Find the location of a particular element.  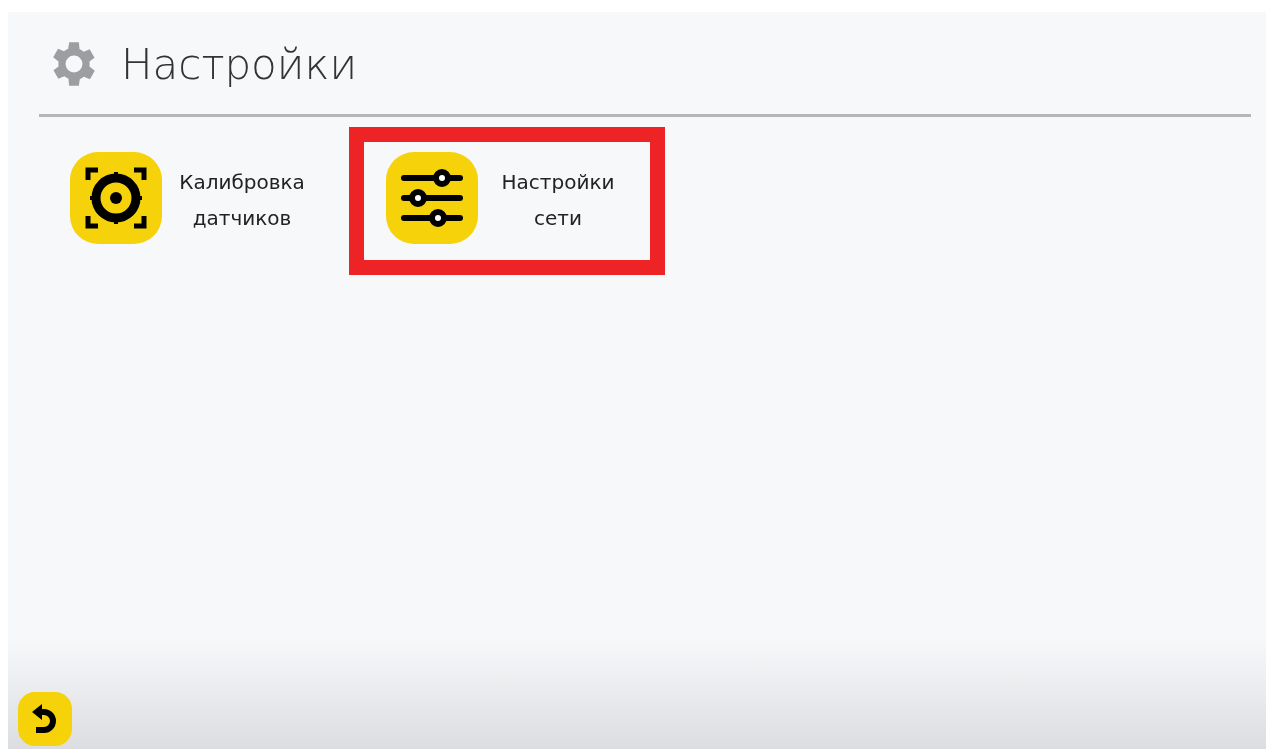

tile-label: Калибровка датчиков is located at coordinates (242, 200).